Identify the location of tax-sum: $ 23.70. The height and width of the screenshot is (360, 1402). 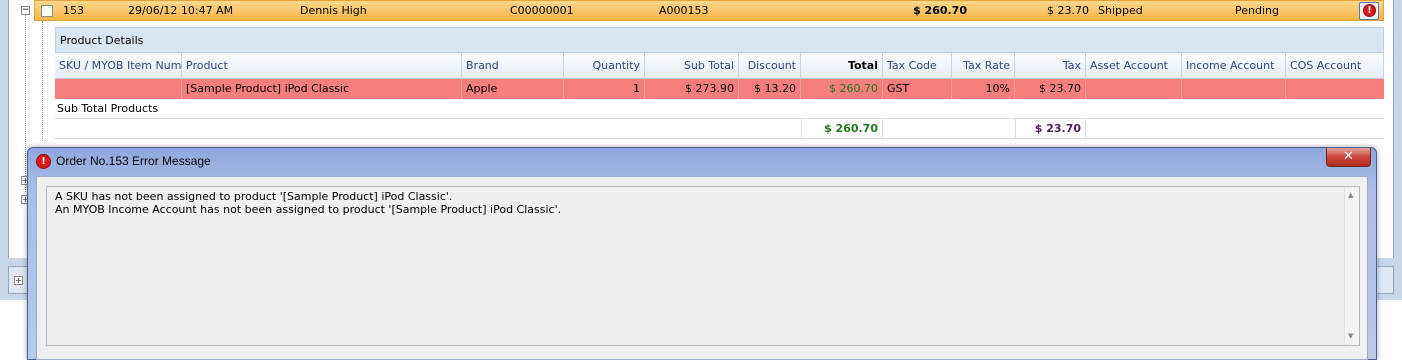
(1050, 129).